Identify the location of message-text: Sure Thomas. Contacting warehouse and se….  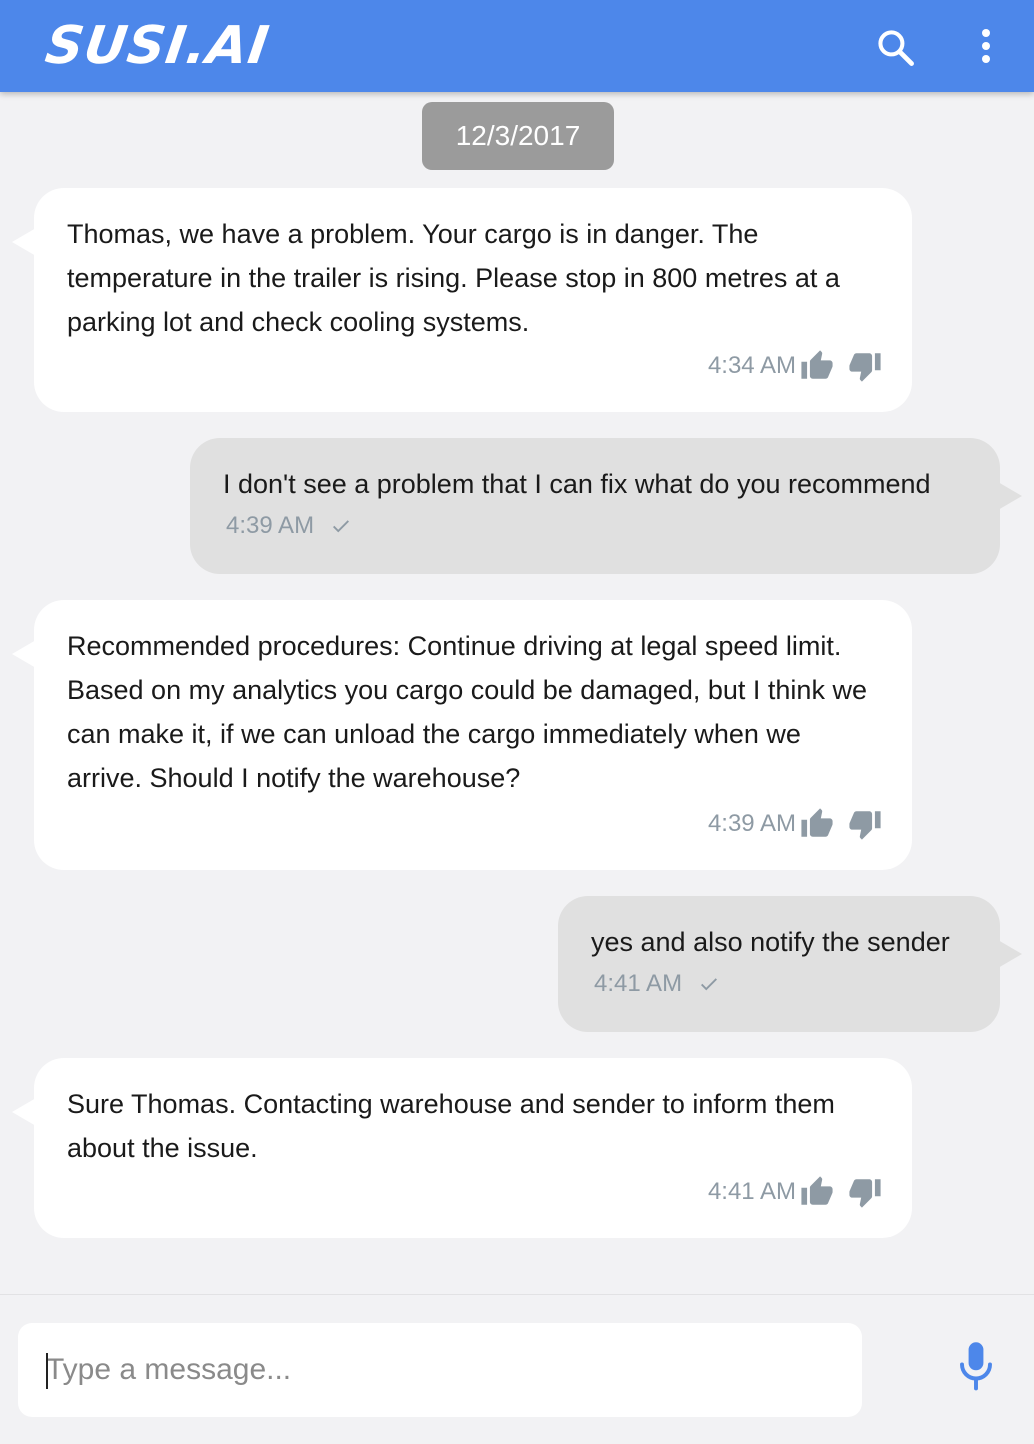
(451, 1126).